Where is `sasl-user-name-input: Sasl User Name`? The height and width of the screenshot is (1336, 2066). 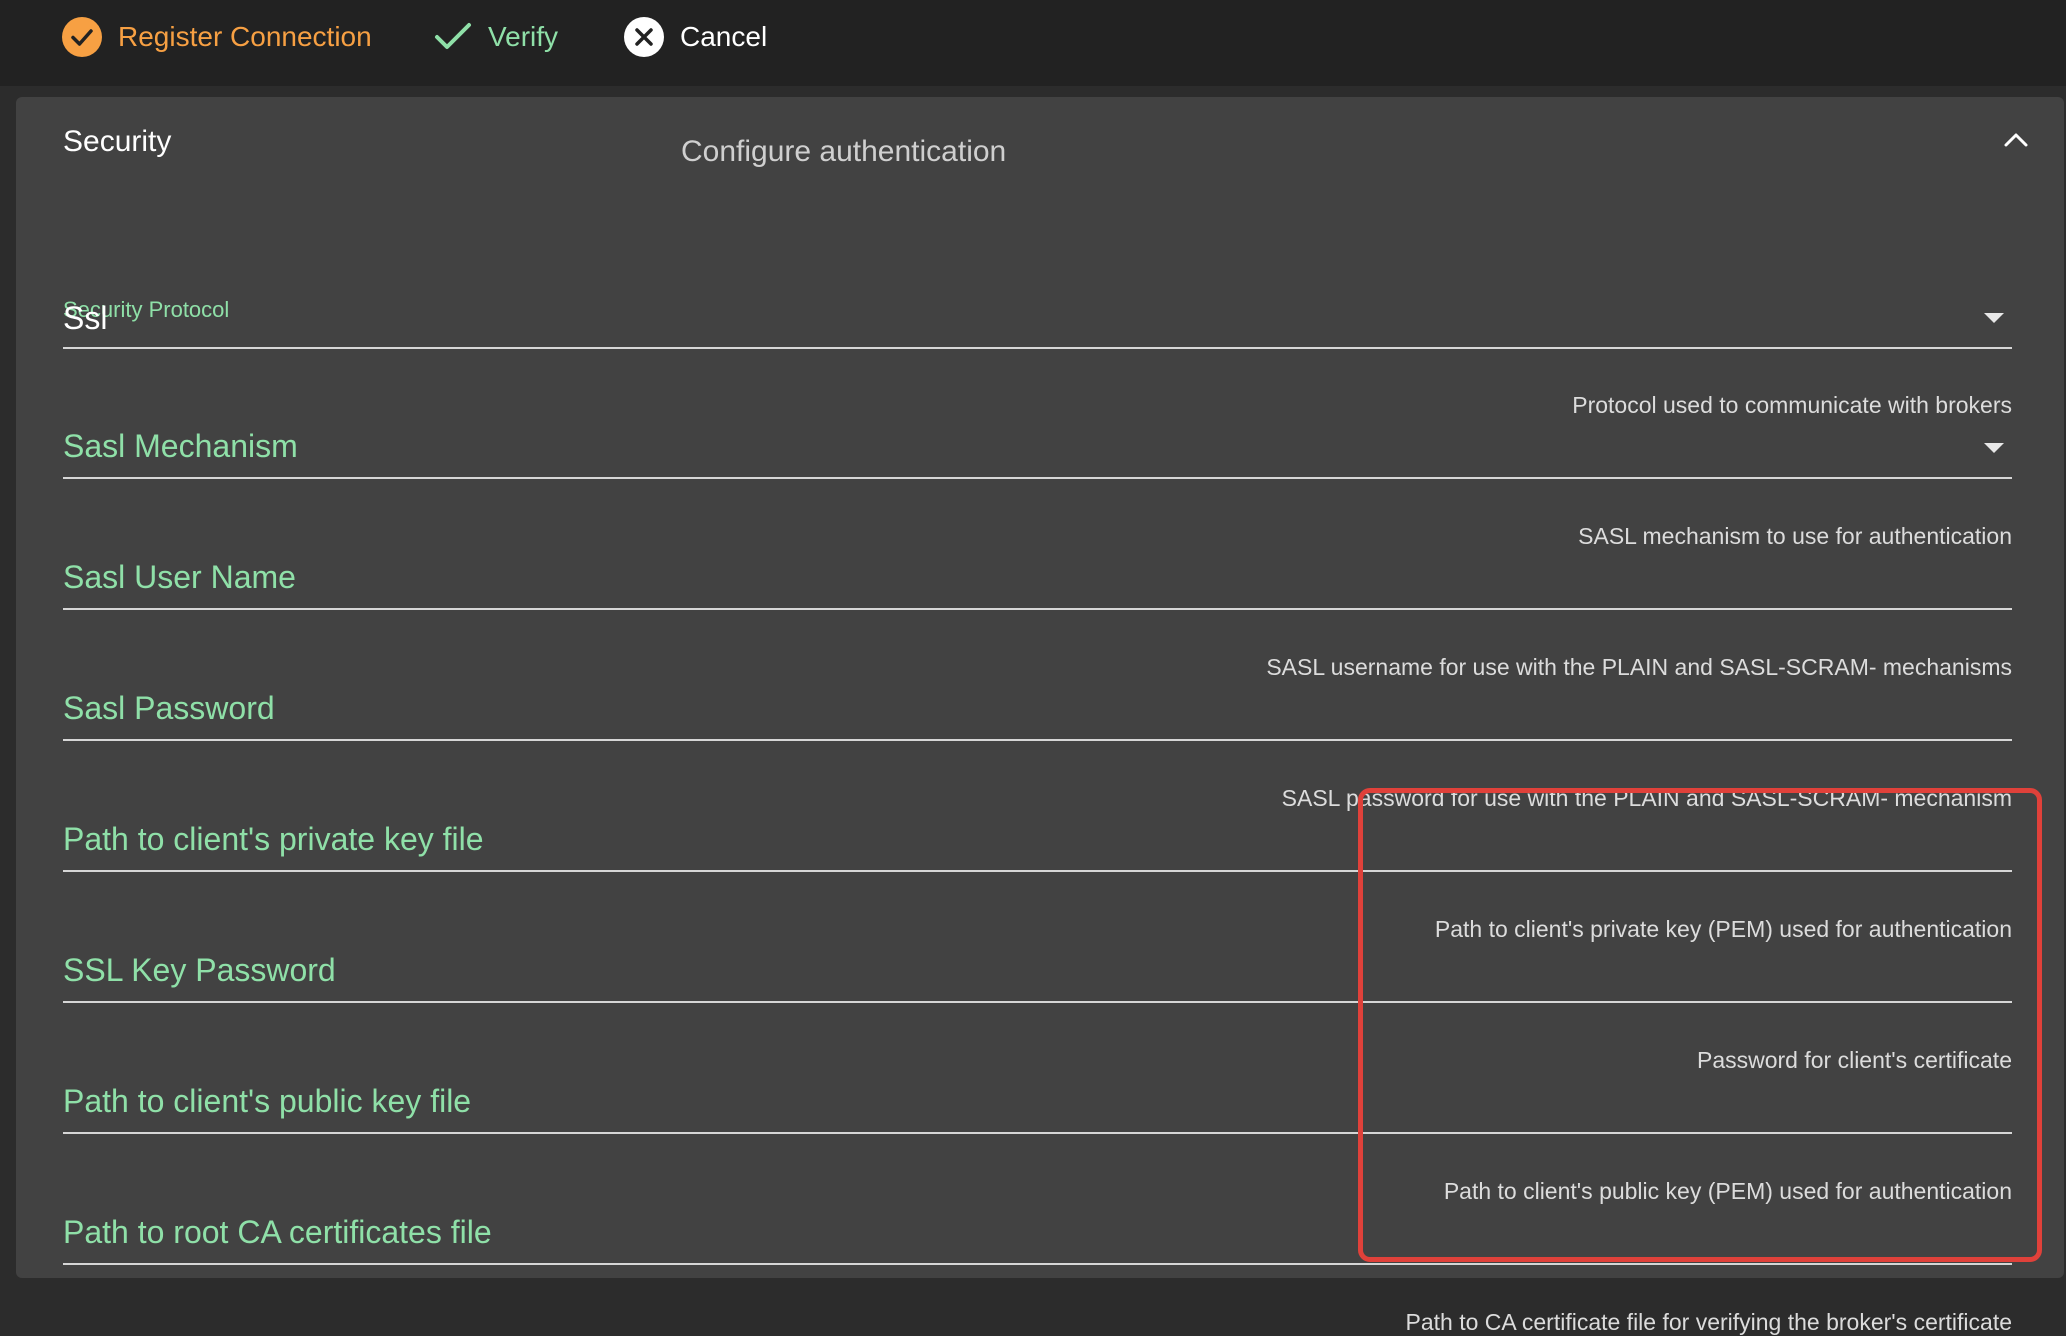 sasl-user-name-input: Sasl User Name is located at coordinates (1037, 580).